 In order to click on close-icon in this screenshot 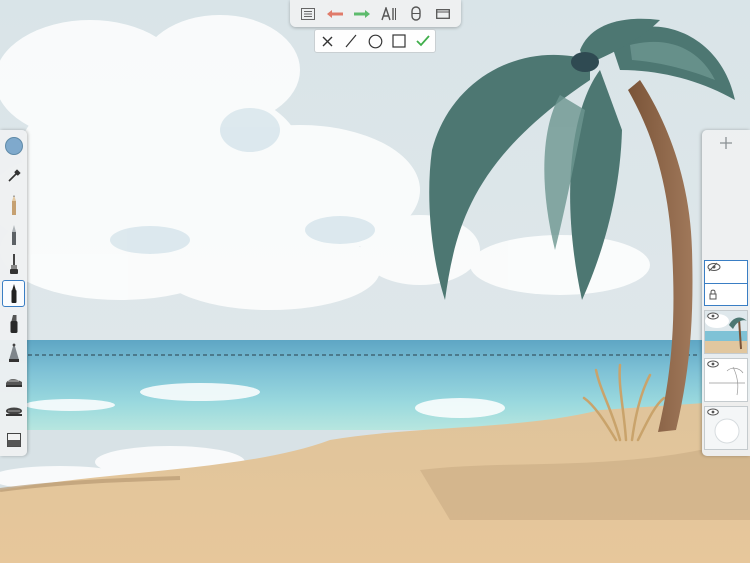, I will do `click(327, 41)`.